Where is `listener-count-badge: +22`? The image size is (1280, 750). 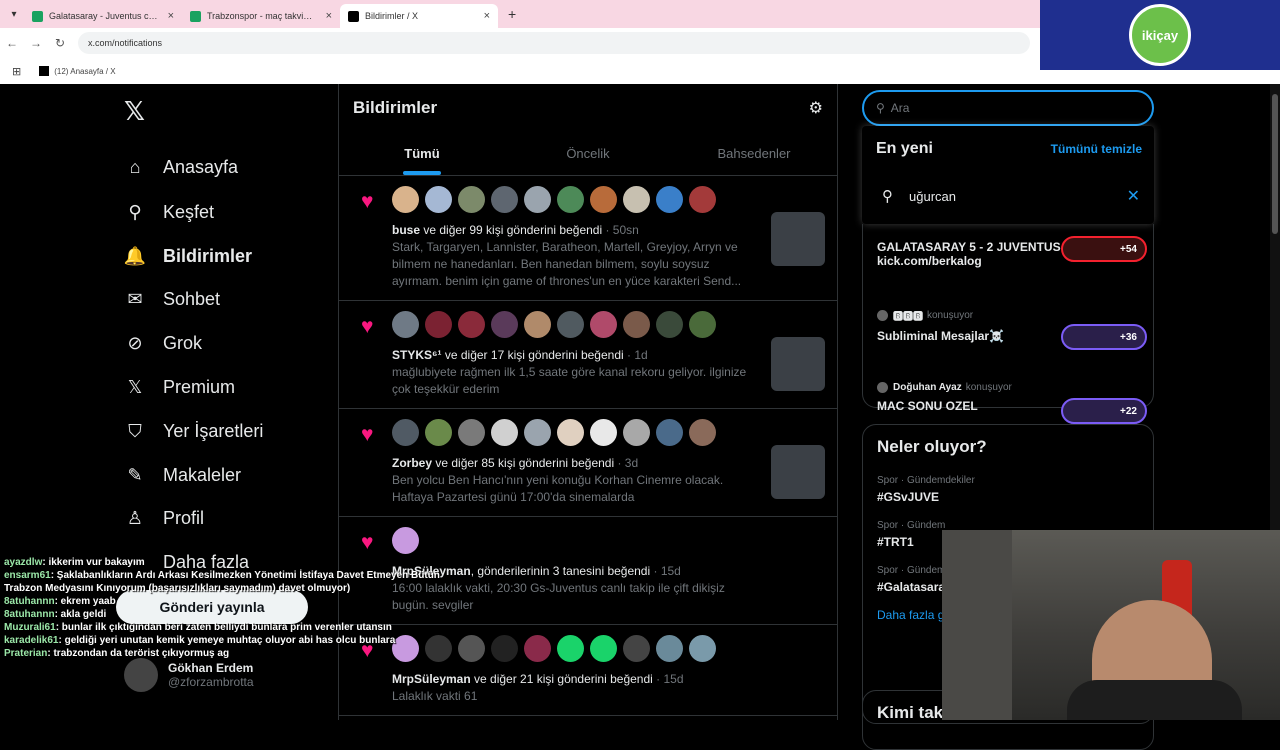
listener-count-badge: +22 is located at coordinates (1104, 411).